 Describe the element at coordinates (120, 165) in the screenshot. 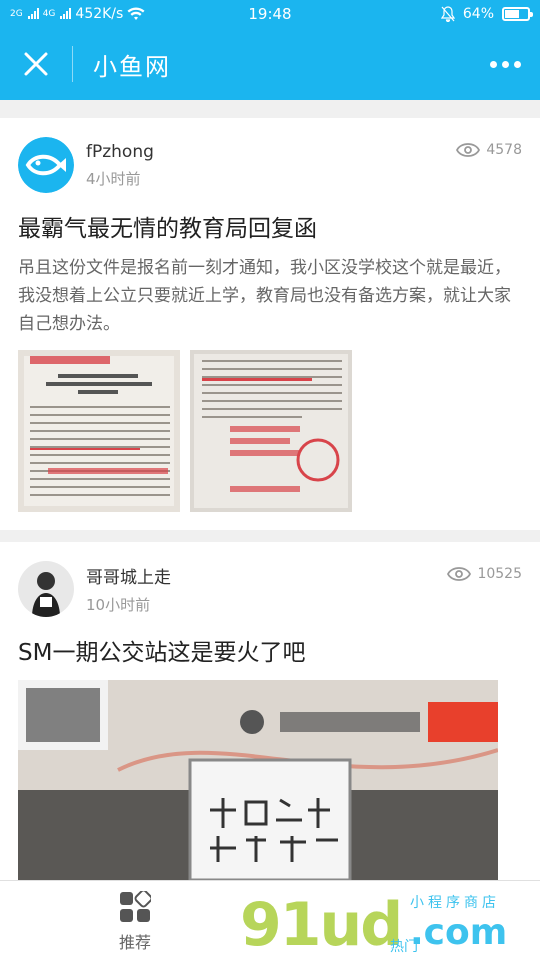

I see `author-block: fPzhong 4小时前` at that location.